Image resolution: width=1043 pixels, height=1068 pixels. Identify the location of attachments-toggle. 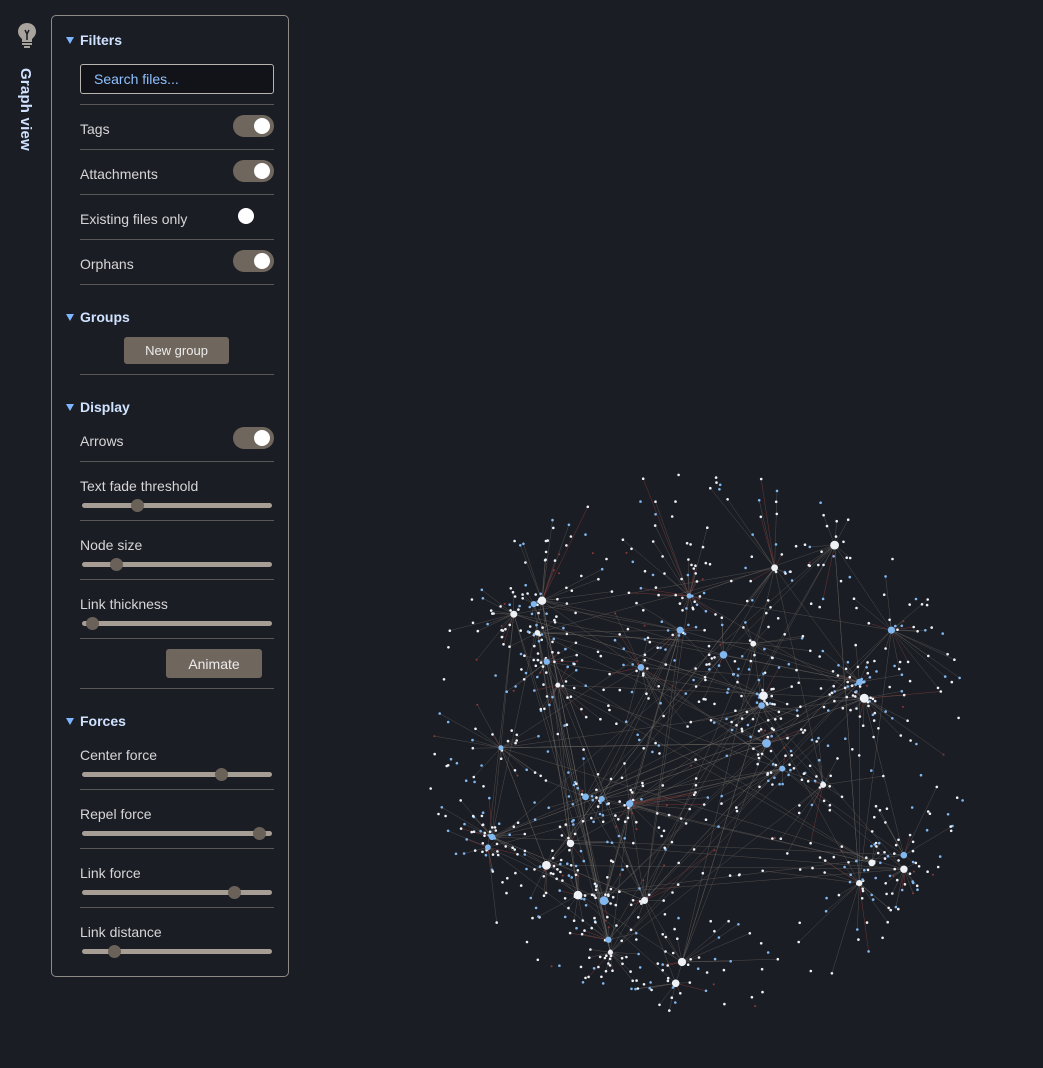
(253, 171).